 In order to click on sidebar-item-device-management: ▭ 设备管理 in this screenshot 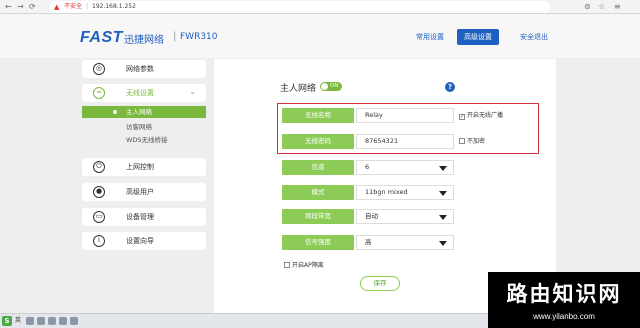, I will do `click(144, 217)`.